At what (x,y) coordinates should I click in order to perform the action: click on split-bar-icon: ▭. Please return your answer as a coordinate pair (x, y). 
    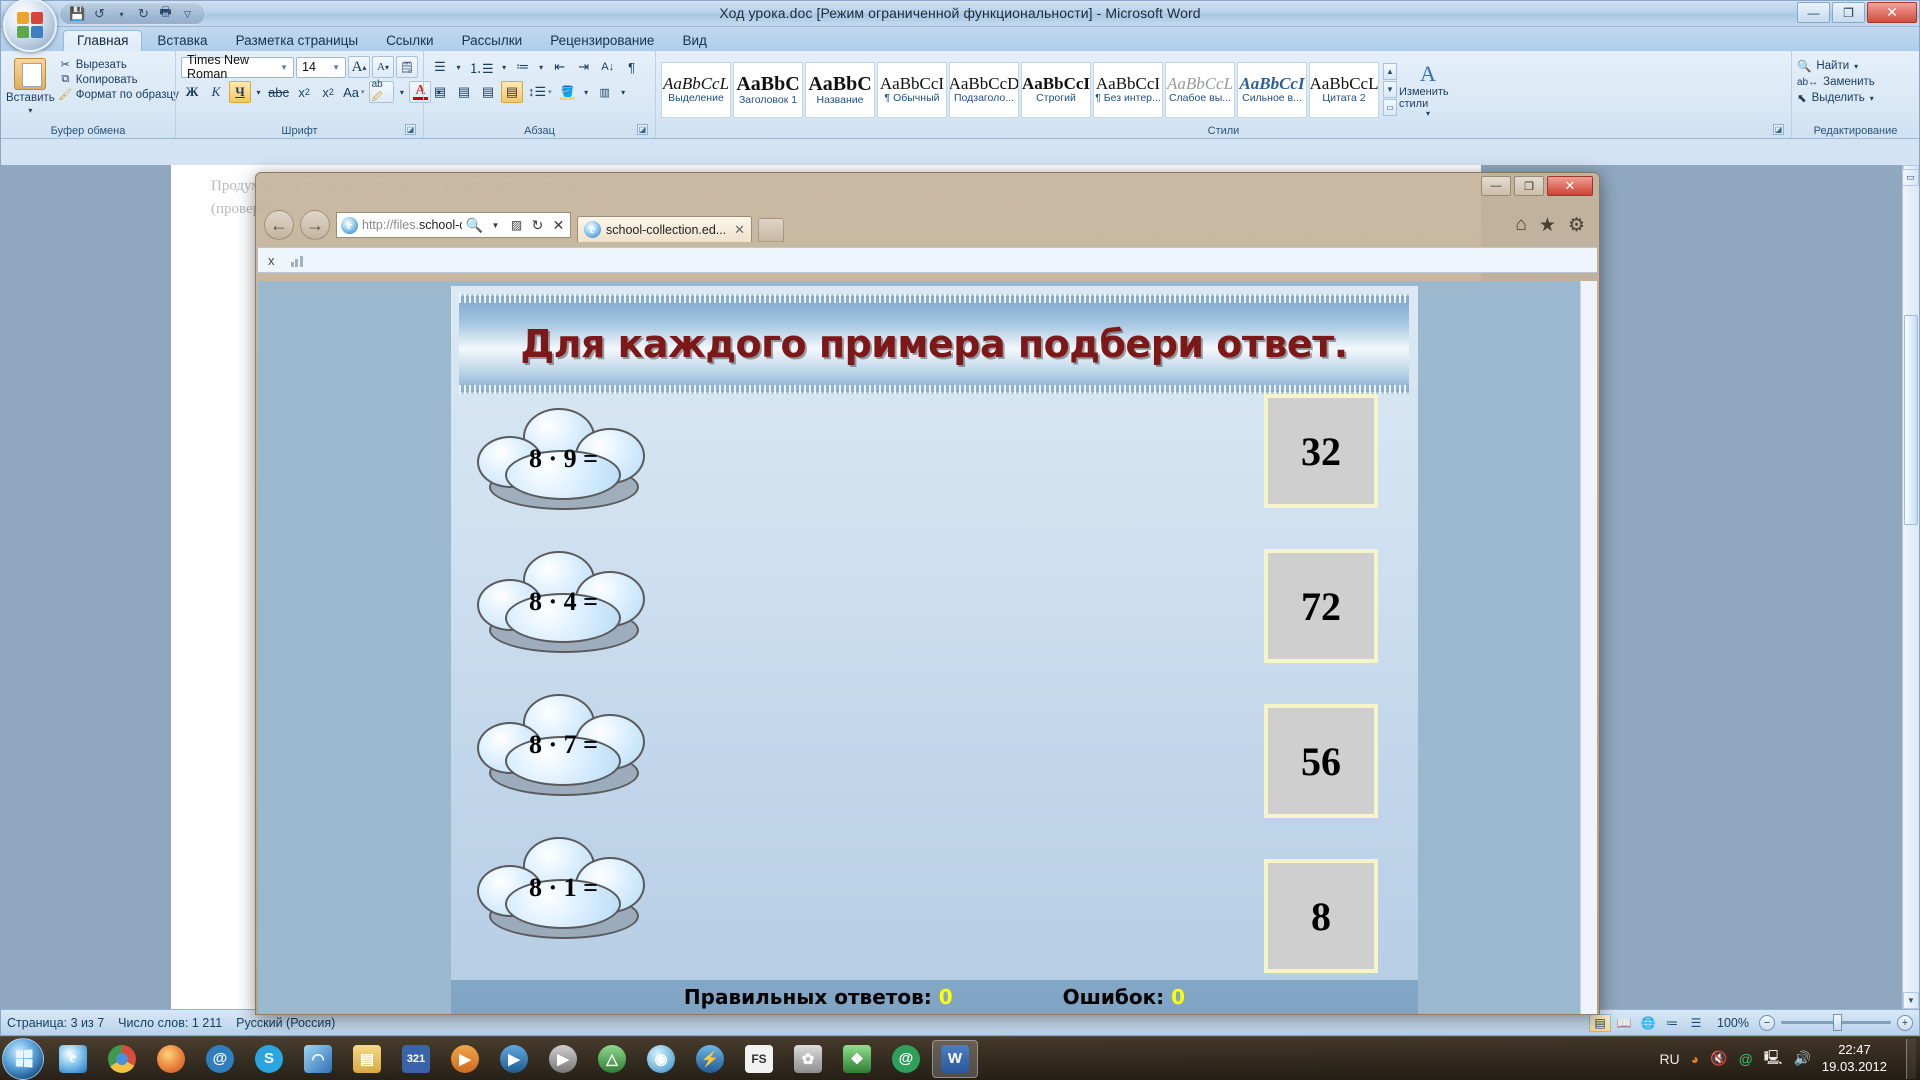
    Looking at the image, I should click on (1910, 177).